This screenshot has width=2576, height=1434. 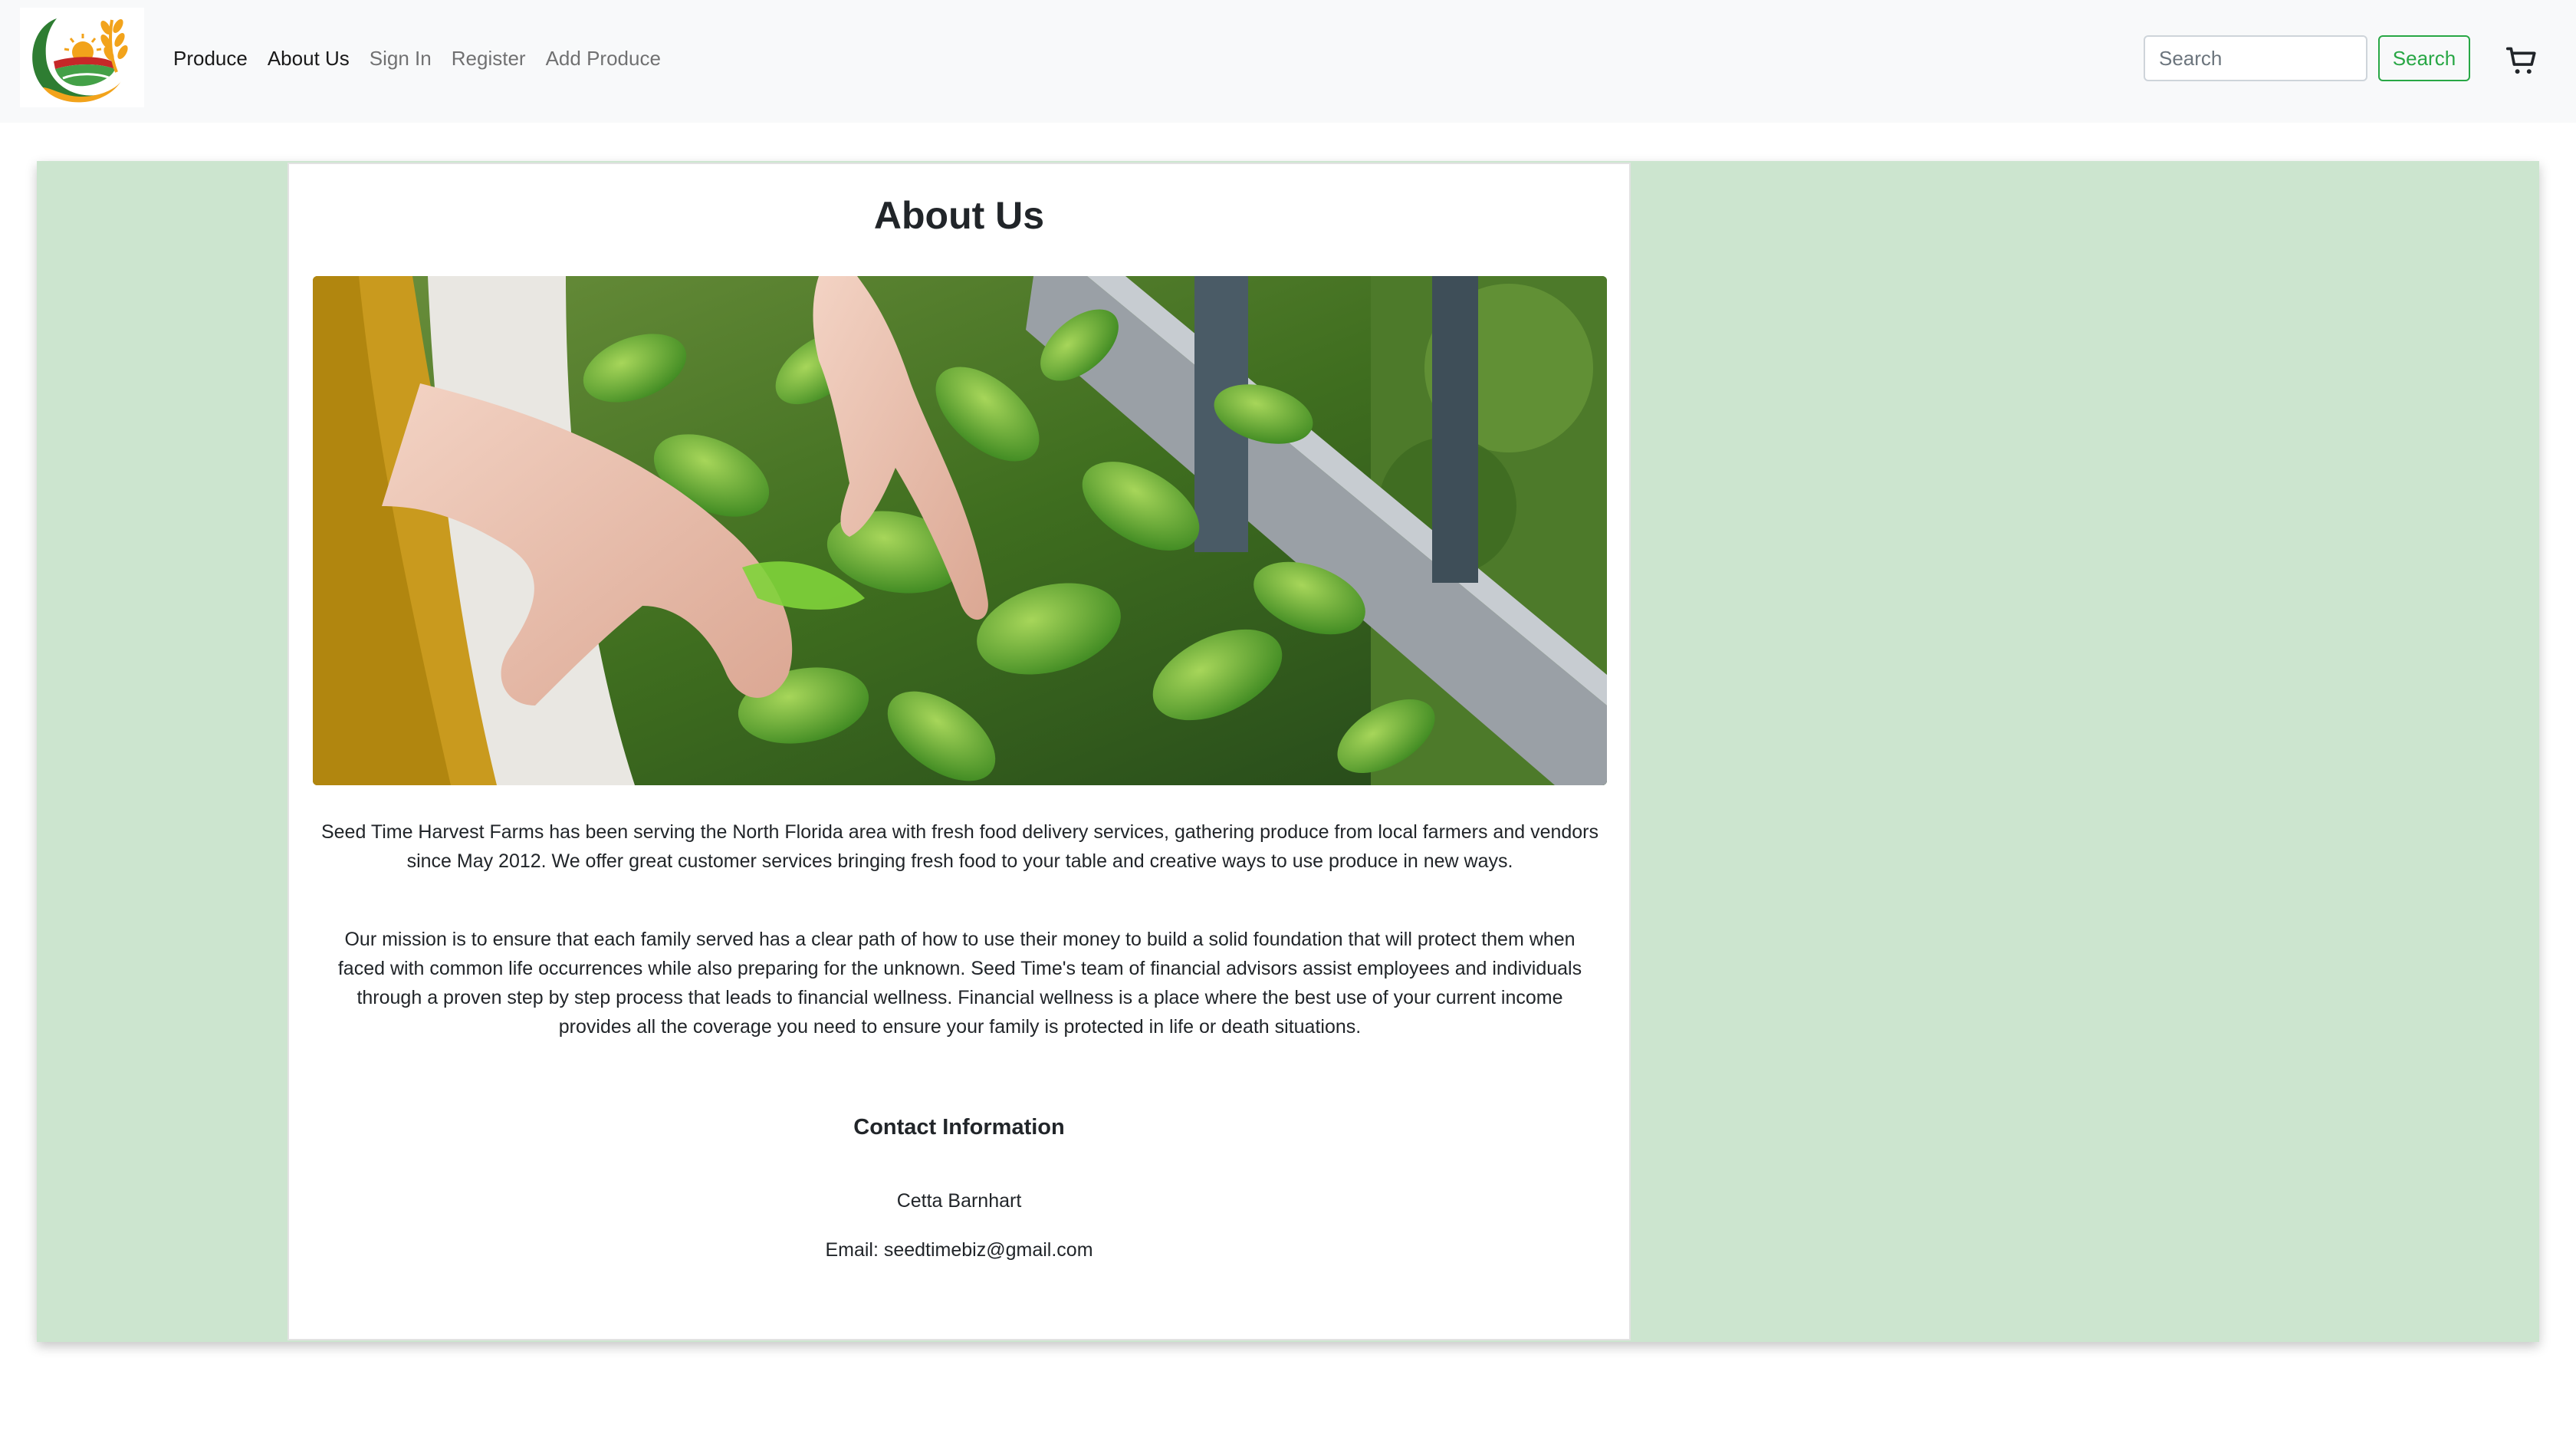 I want to click on nav-link-add-produce: Add Produce, so click(x=603, y=59).